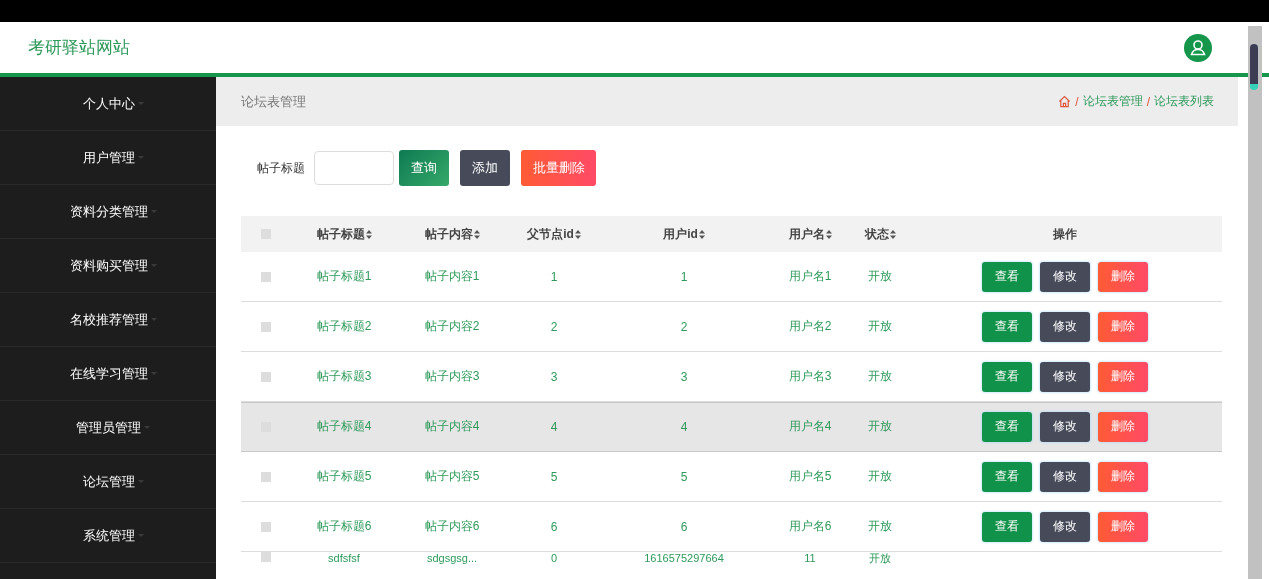 The width and height of the screenshot is (1269, 579). What do you see at coordinates (485, 168) in the screenshot?
I see `add-button: 添加` at bounding box center [485, 168].